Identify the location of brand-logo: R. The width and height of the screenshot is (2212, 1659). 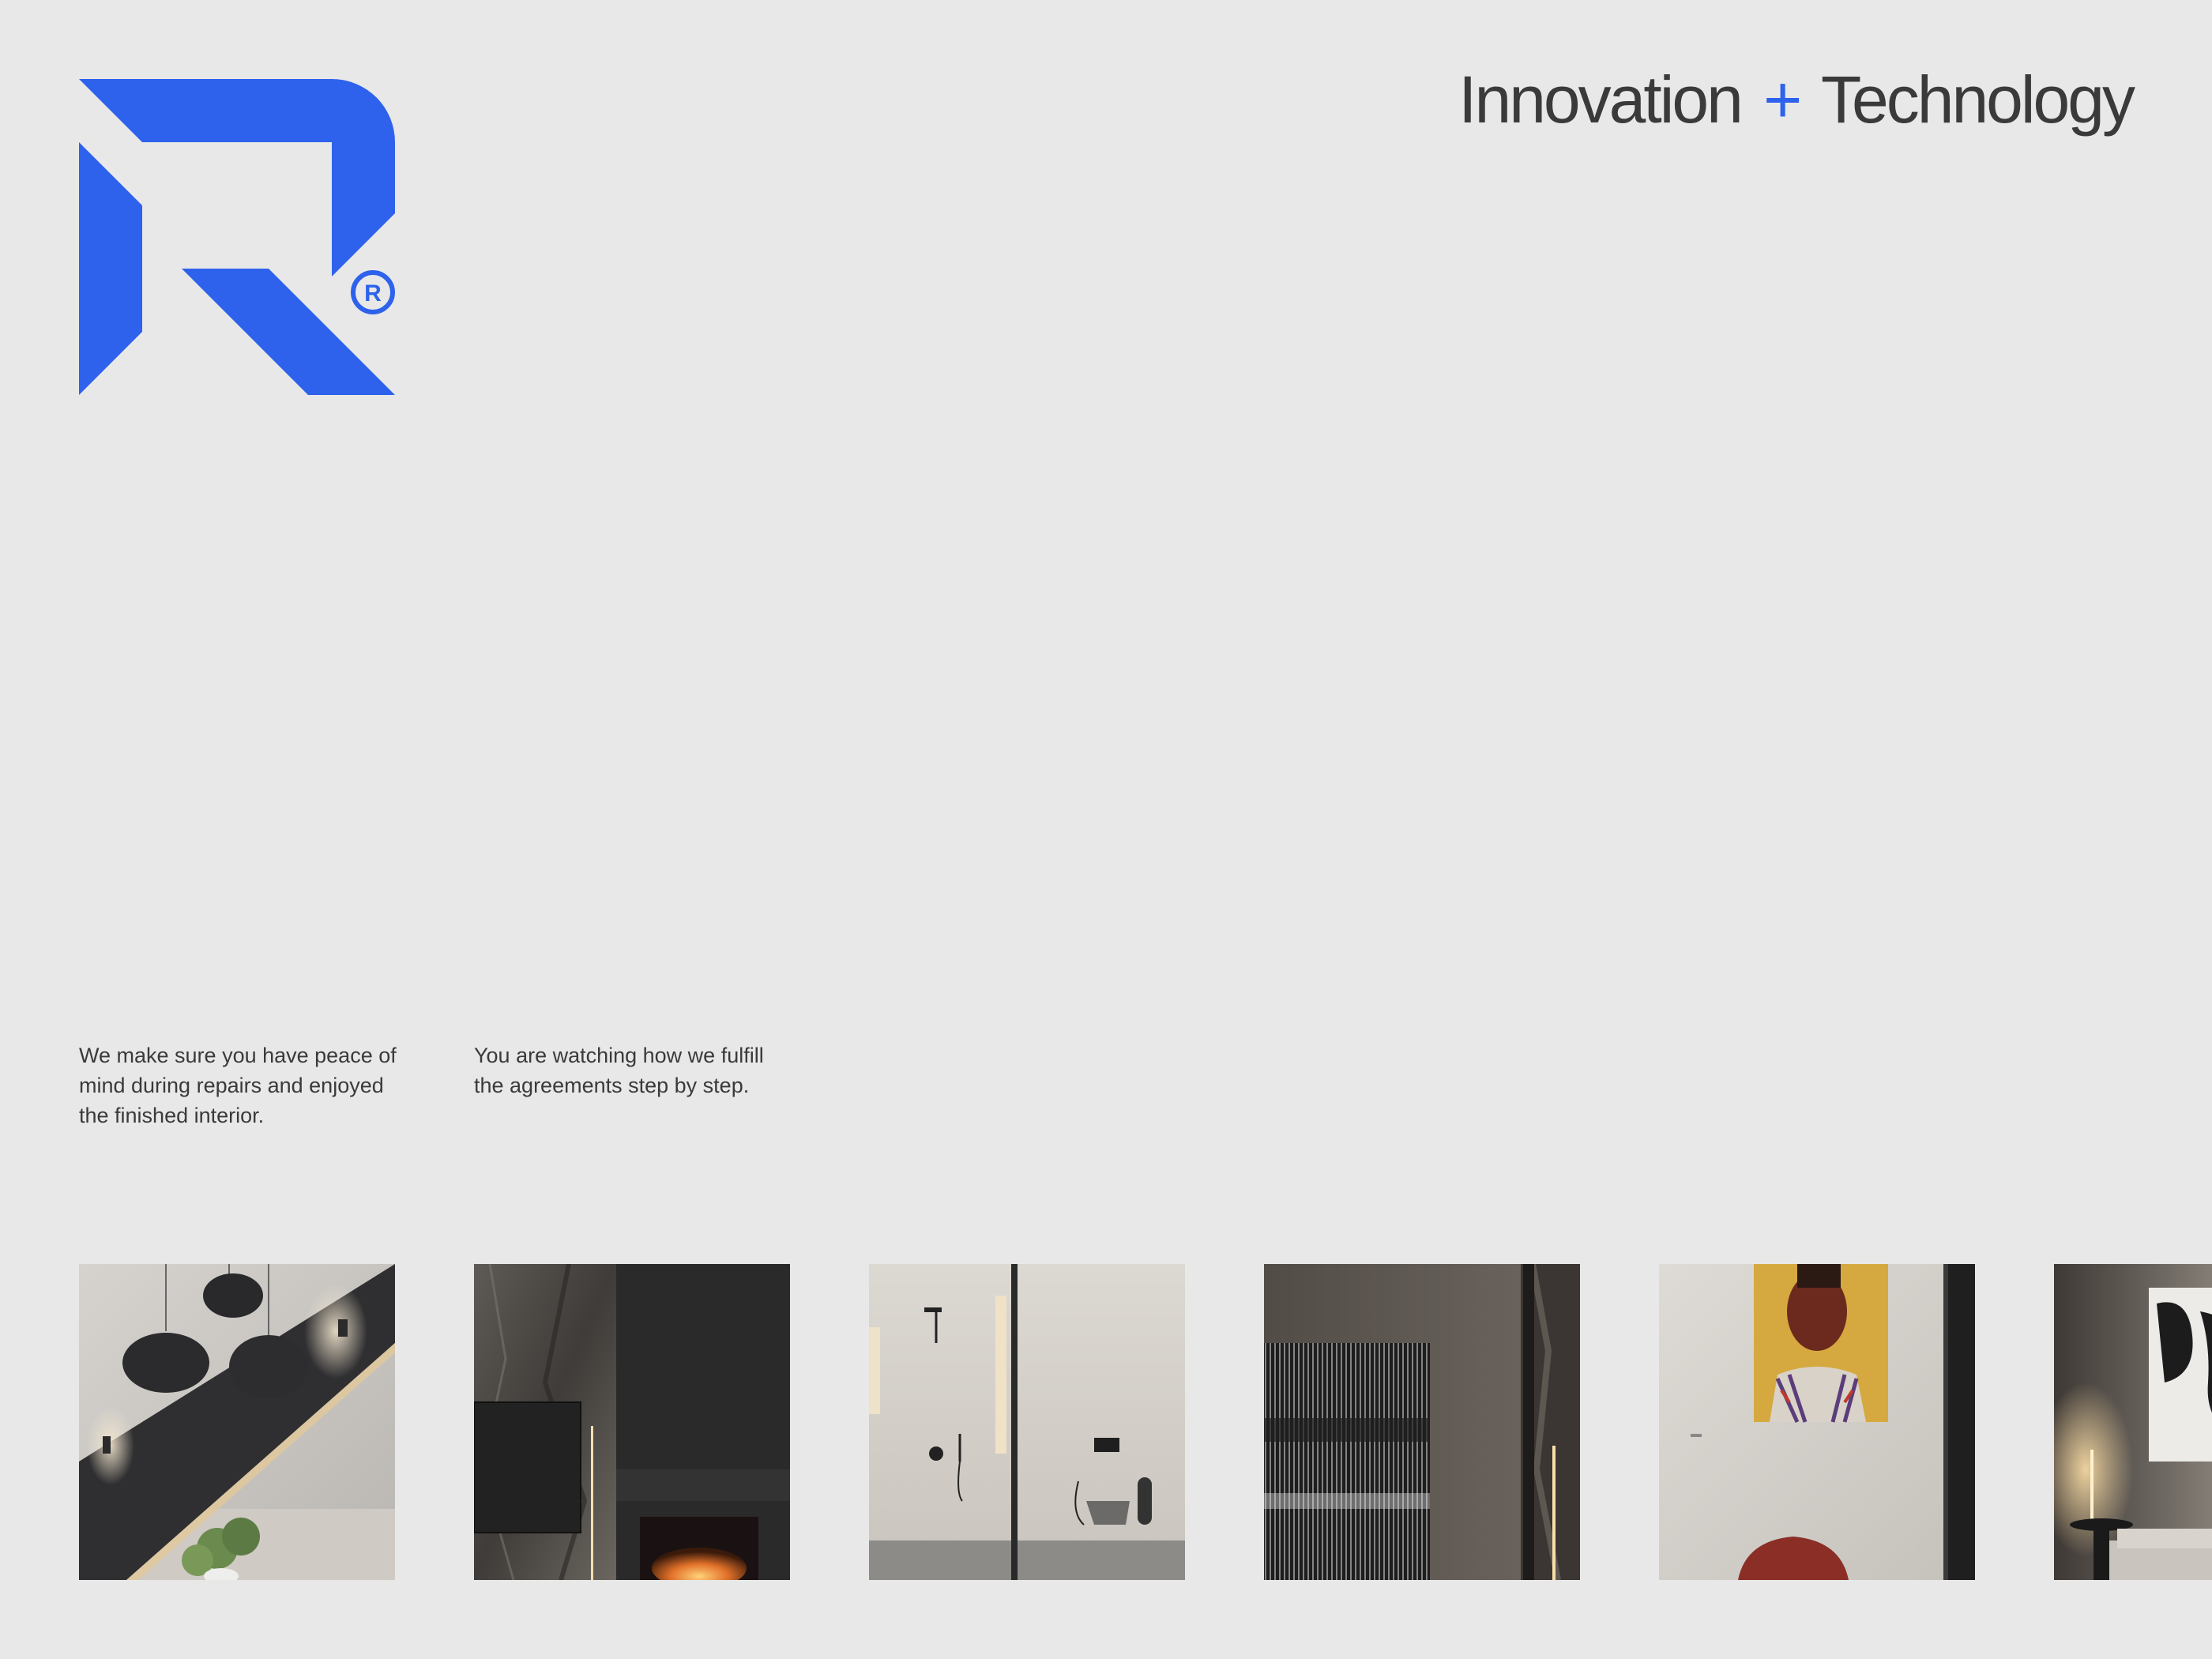
(237, 237).